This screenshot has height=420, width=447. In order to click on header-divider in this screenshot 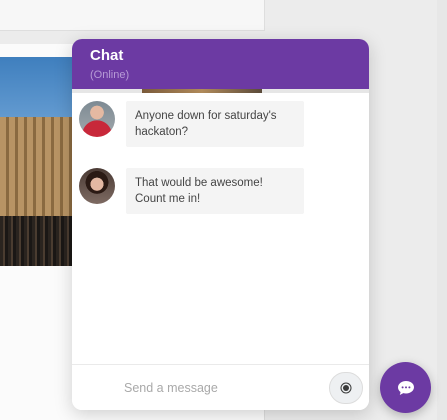, I will do `click(220, 91)`.